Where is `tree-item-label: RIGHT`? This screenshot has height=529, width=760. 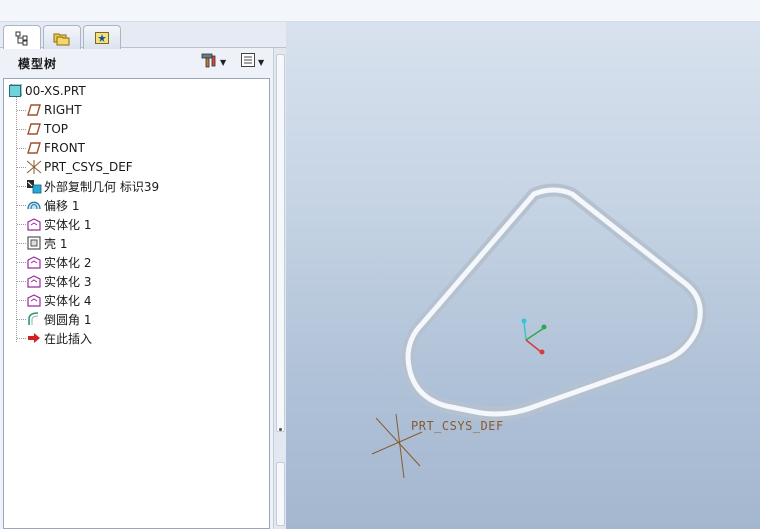
tree-item-label: RIGHT is located at coordinates (63, 110).